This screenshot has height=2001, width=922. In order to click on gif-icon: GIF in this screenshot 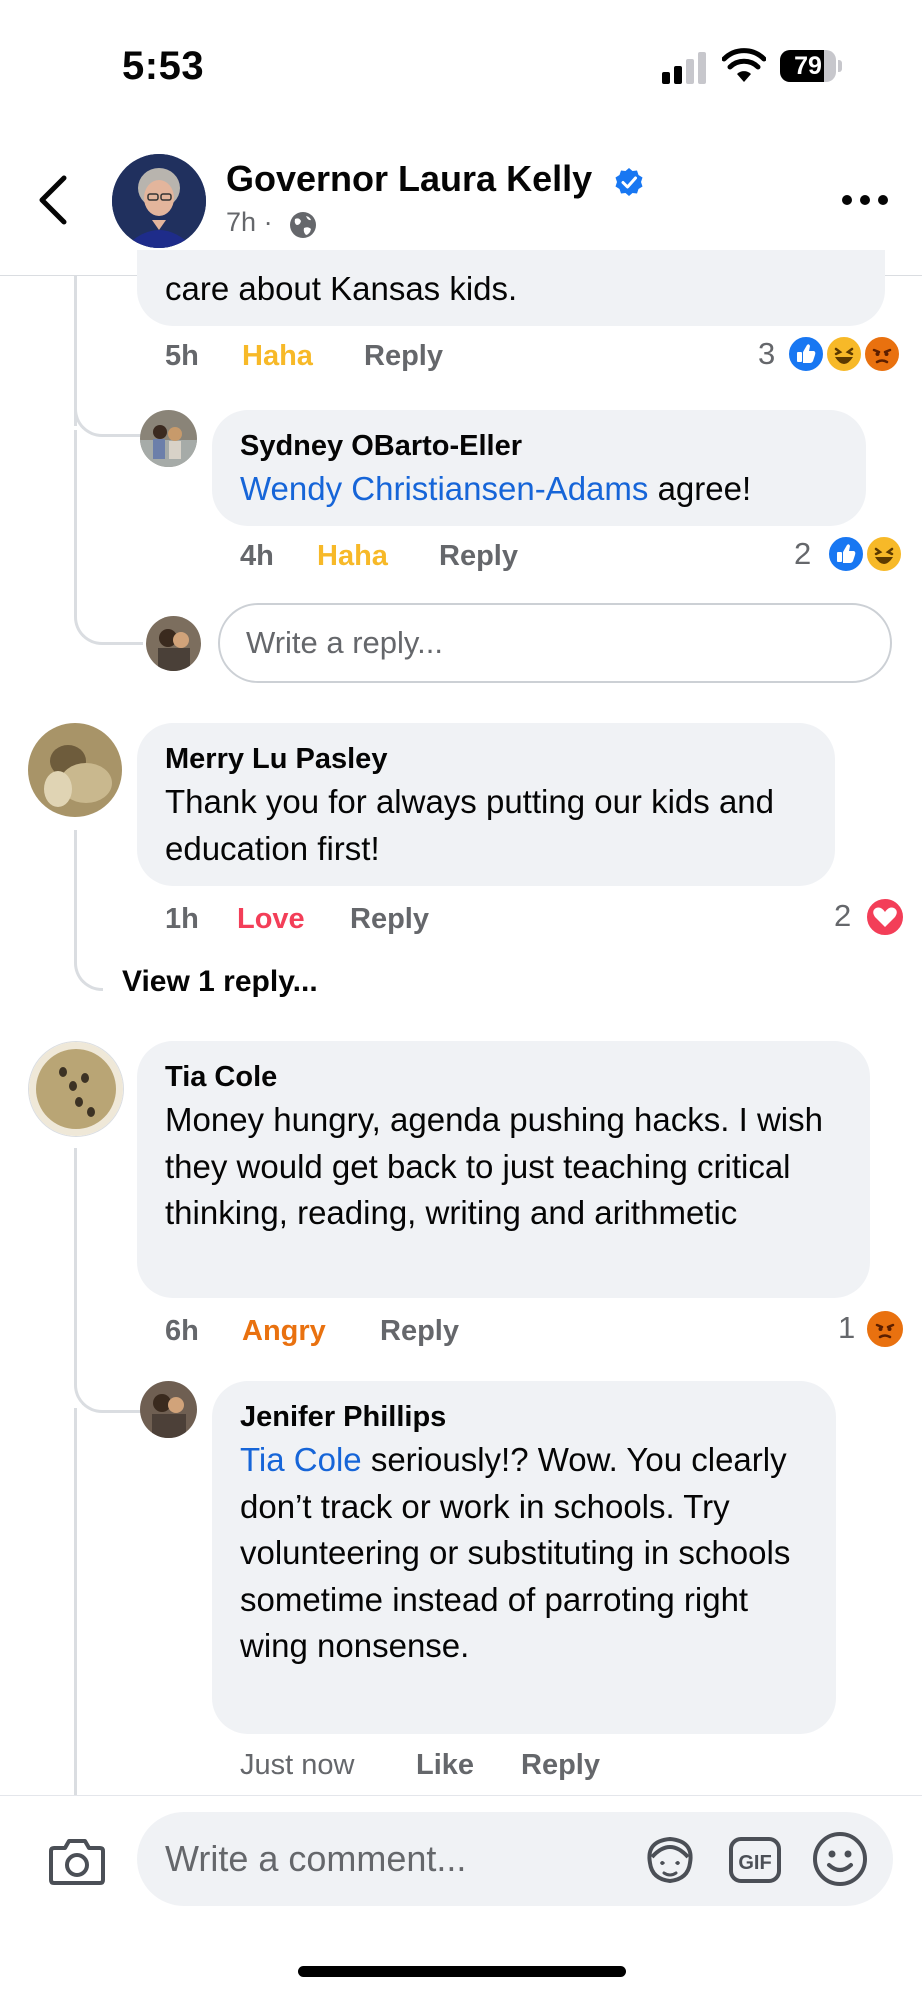, I will do `click(755, 1860)`.